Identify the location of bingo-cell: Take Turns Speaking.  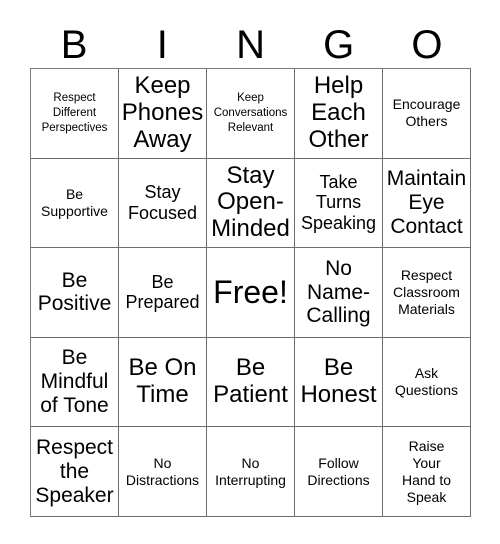
(339, 203).